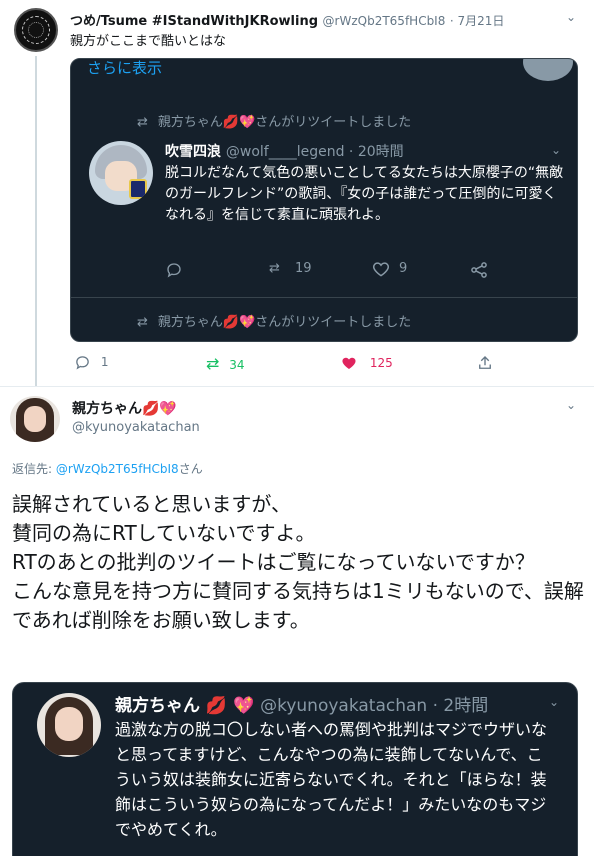 This screenshot has width=594, height=856. I want to click on show-more-link: さらに表示, so click(124, 68).